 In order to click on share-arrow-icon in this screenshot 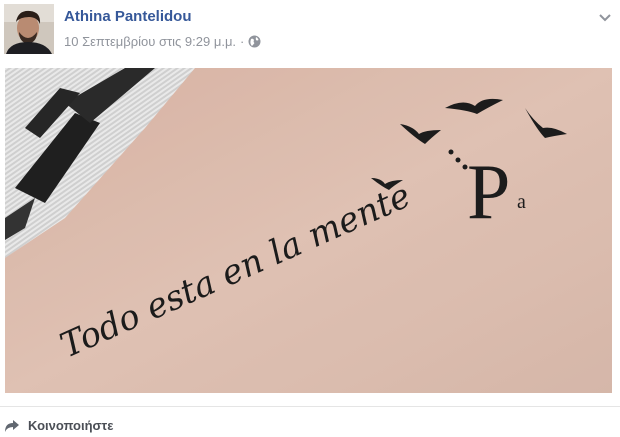, I will do `click(12, 426)`.